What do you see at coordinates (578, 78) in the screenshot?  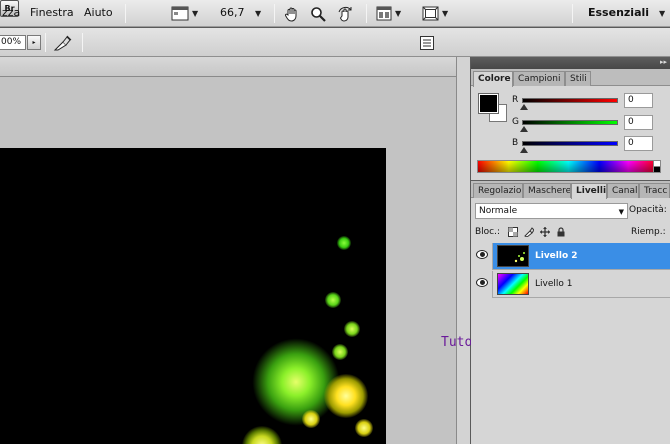 I see `tab-stili: Stili` at bounding box center [578, 78].